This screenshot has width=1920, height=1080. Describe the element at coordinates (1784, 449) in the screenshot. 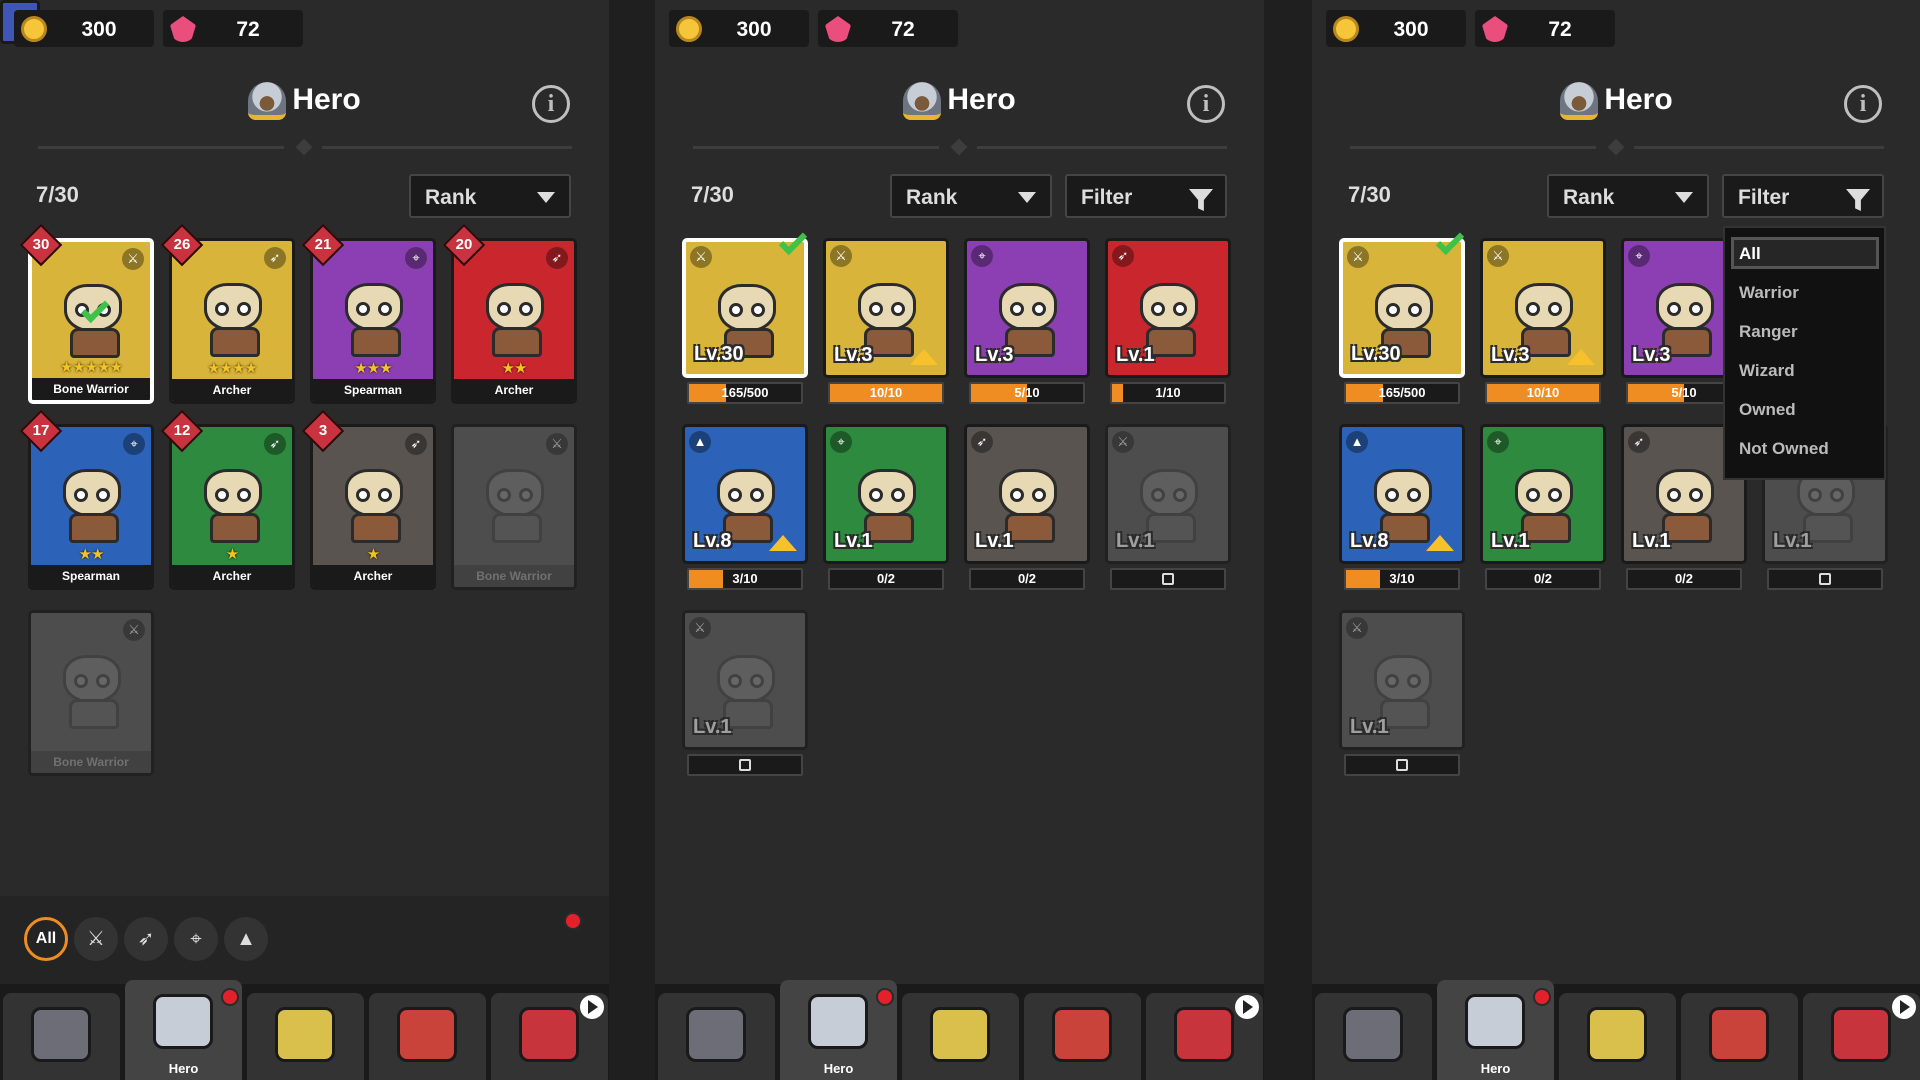

I see `filter-option: Not Owned` at that location.